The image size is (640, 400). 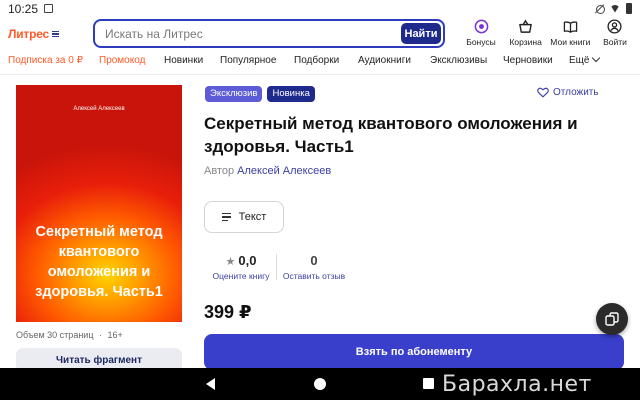 I want to click on nav-drafts: Черновики, so click(x=528, y=60).